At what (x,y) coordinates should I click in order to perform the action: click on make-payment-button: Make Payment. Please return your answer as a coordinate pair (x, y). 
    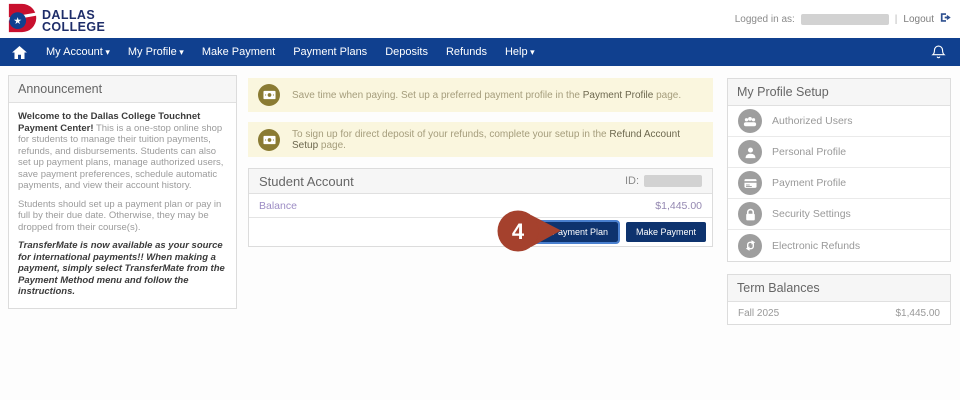
    Looking at the image, I should click on (665, 232).